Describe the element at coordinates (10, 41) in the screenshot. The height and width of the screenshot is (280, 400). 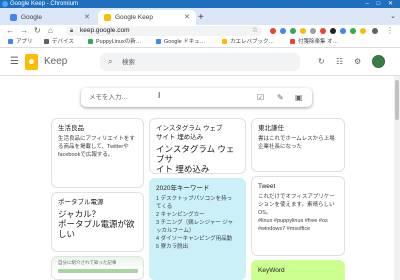
I see `apps-icon` at that location.